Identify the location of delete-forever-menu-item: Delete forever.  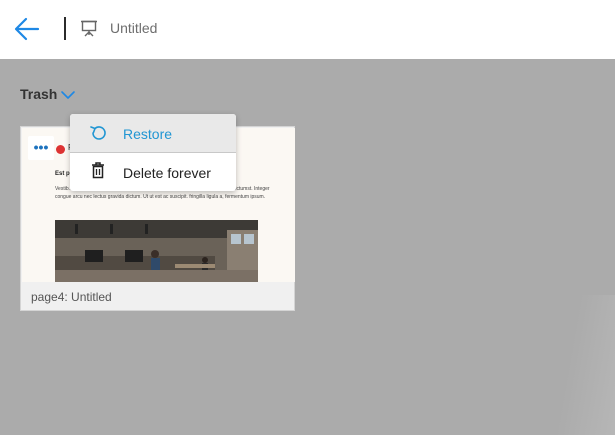
(153, 172).